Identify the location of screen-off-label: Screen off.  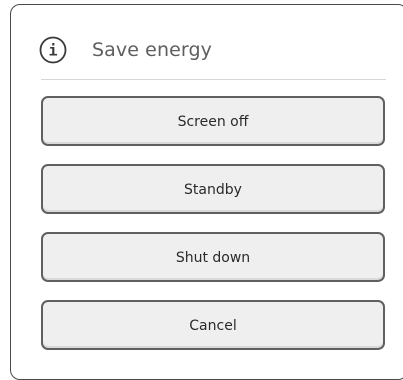
(213, 122).